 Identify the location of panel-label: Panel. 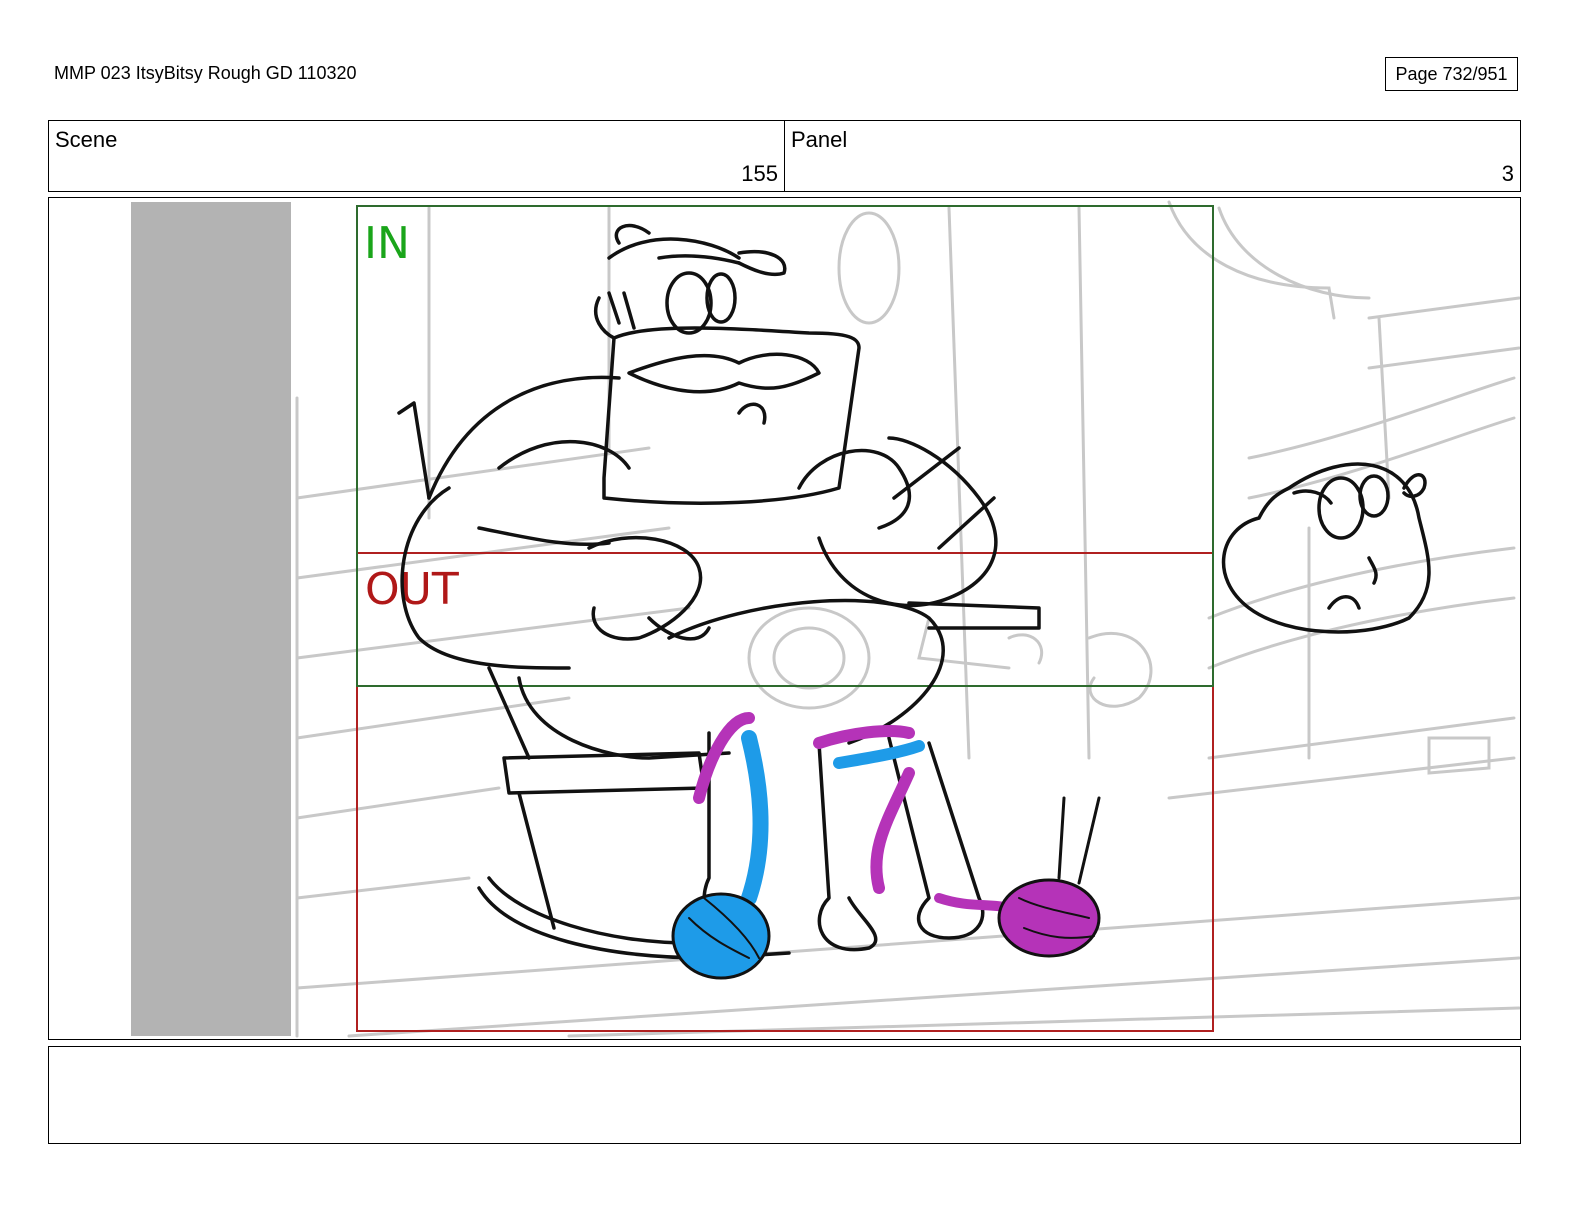
(819, 139).